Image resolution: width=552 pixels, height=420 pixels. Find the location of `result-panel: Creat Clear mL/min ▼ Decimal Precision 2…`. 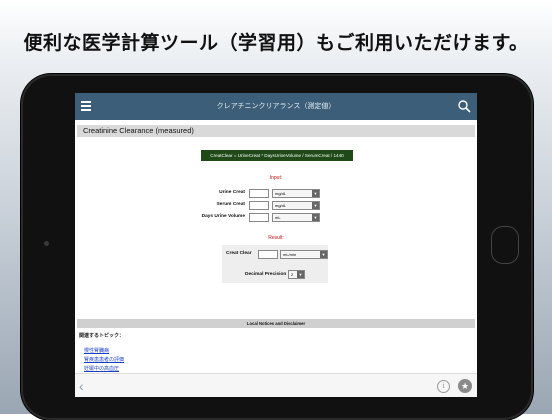

result-panel: Creat Clear mL/min ▼ Decimal Precision 2… is located at coordinates (275, 264).